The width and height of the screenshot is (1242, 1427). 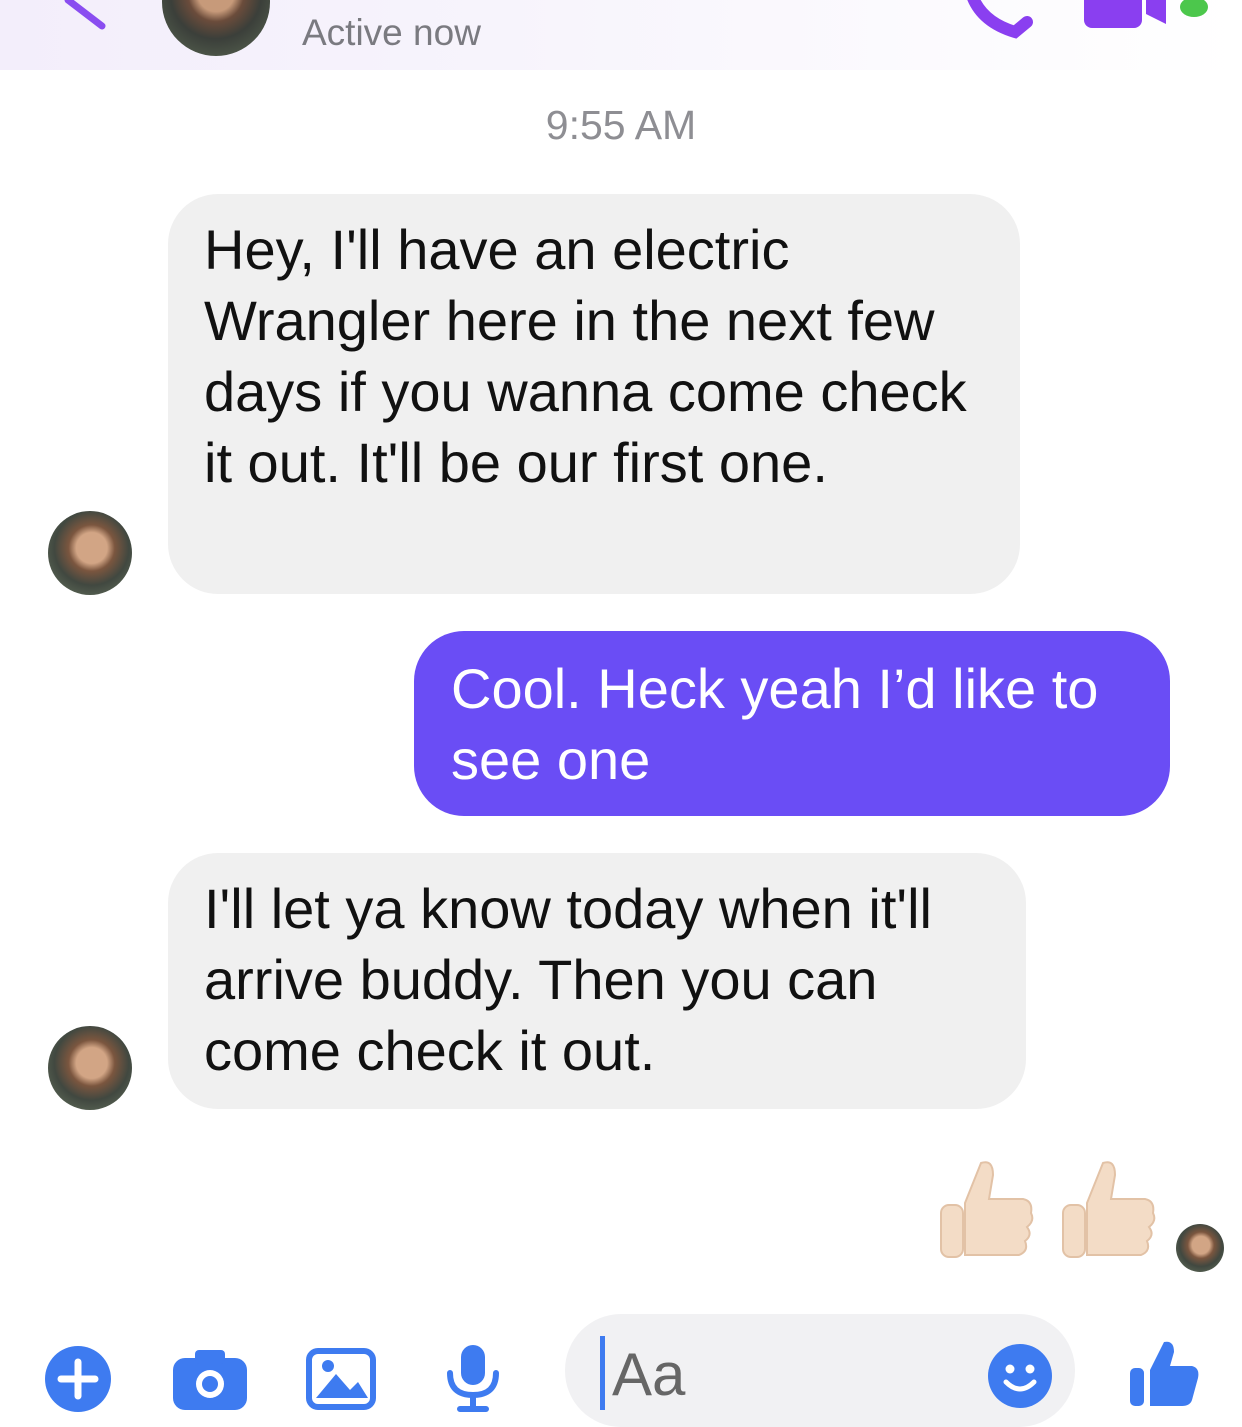 What do you see at coordinates (1020, 1376) in the screenshot?
I see `emoji-icon` at bounding box center [1020, 1376].